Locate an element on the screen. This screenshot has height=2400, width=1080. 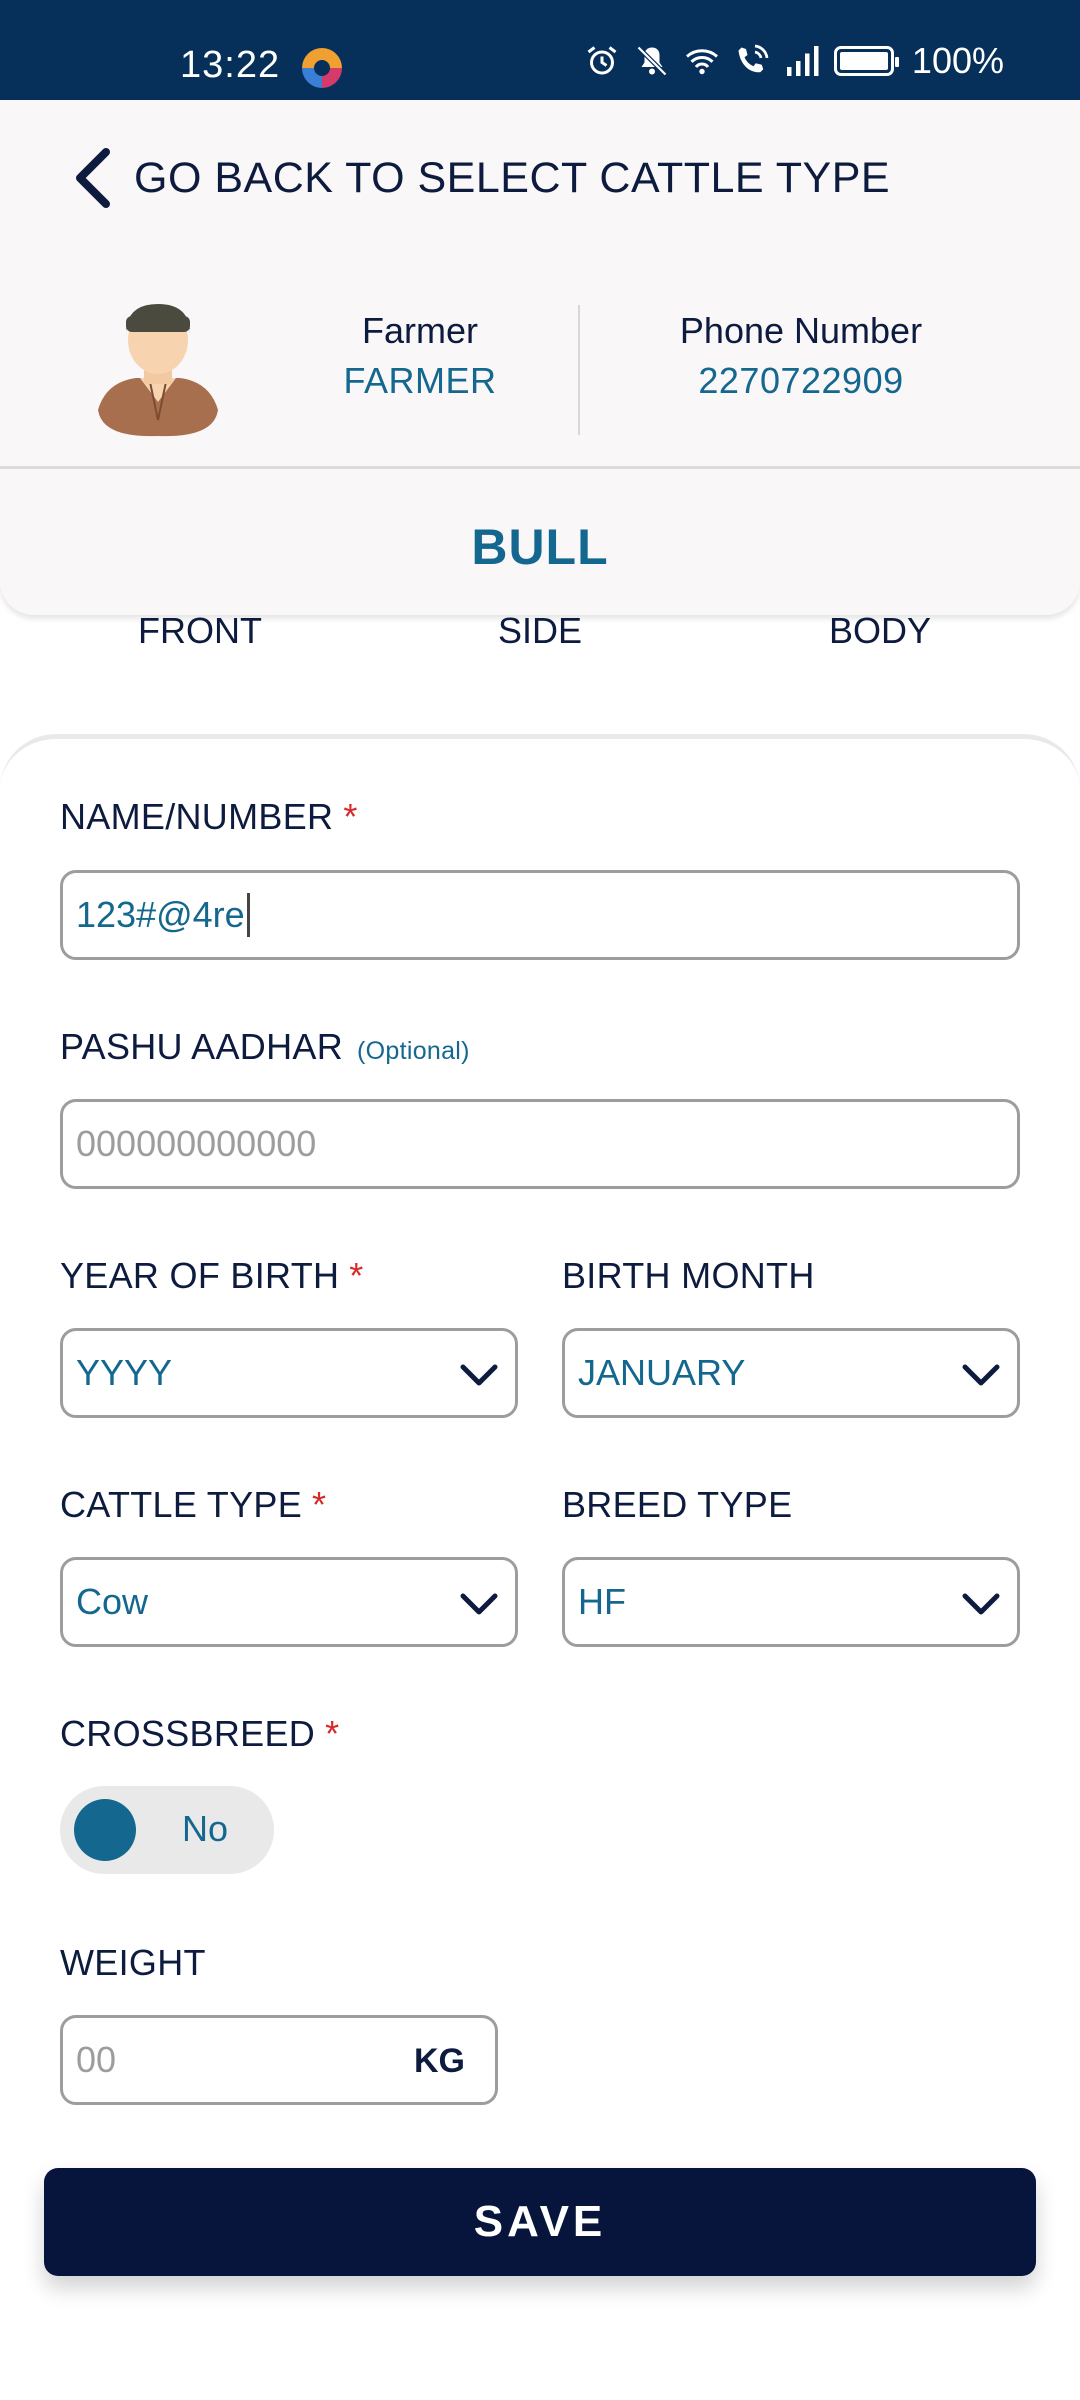
year-of-birth-value: YYYY is located at coordinates (124, 1372).